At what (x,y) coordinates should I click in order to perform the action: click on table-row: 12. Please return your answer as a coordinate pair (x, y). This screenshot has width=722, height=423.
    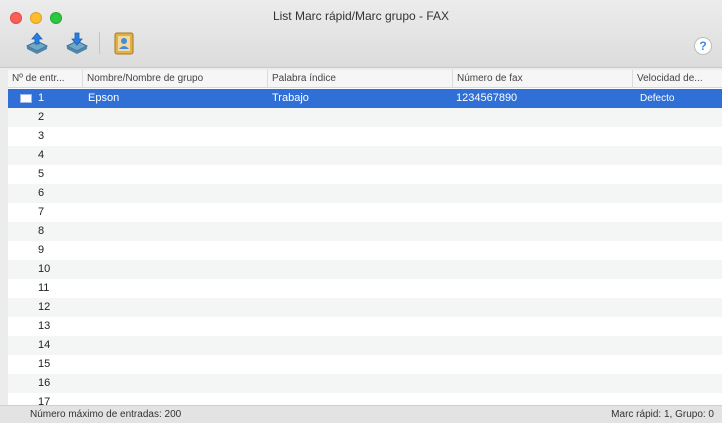
    Looking at the image, I should click on (365, 307).